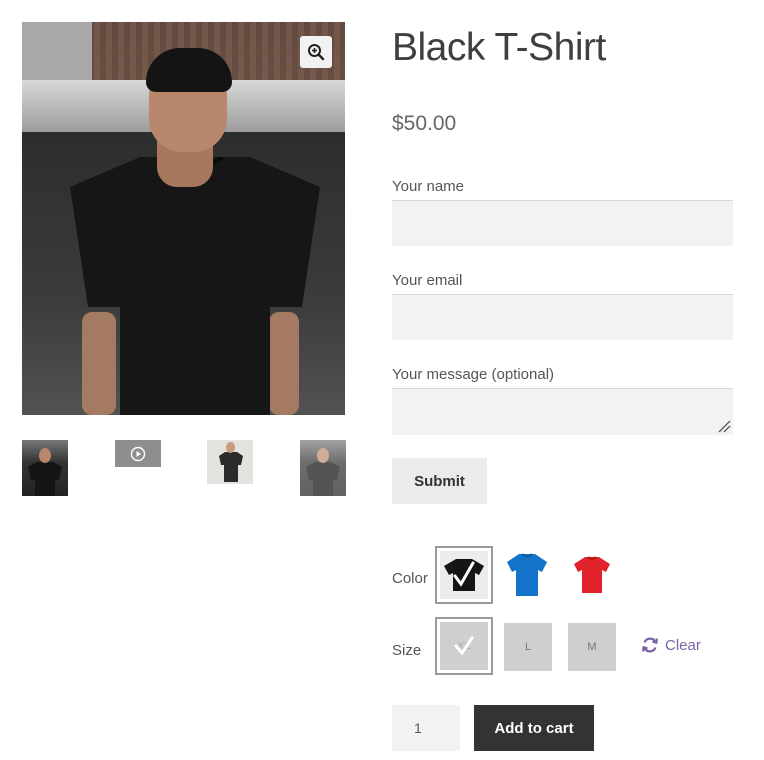 This screenshot has width=764, height=760. Describe the element at coordinates (410, 578) in the screenshot. I see `color-label: Color` at that location.